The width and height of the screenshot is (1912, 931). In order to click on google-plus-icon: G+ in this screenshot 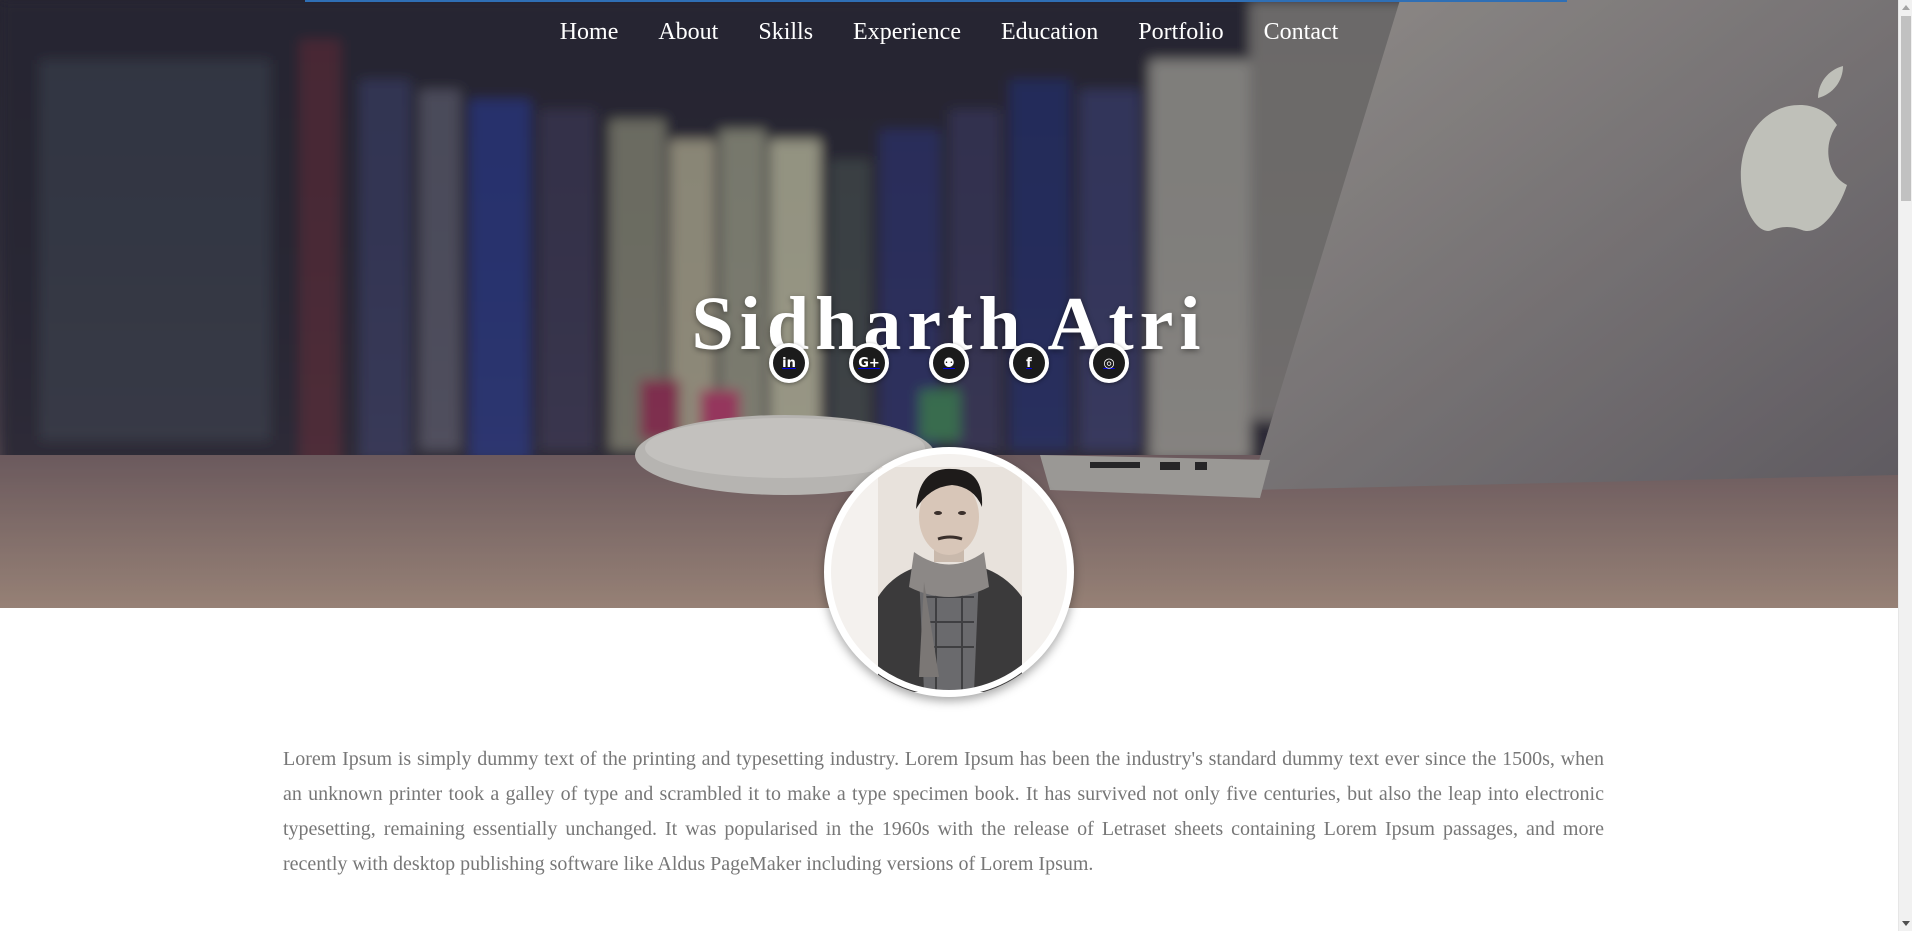, I will do `click(869, 363)`.